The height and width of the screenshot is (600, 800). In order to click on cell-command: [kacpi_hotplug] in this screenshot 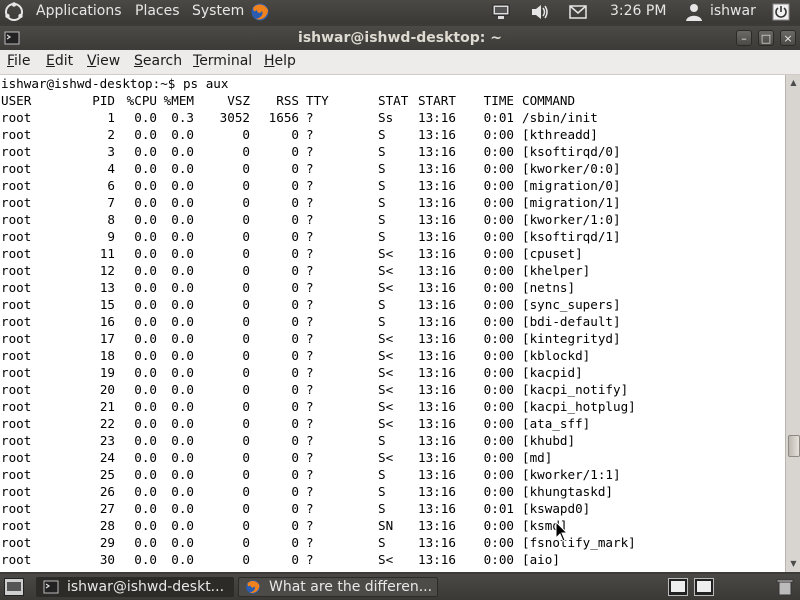, I will do `click(579, 406)`.